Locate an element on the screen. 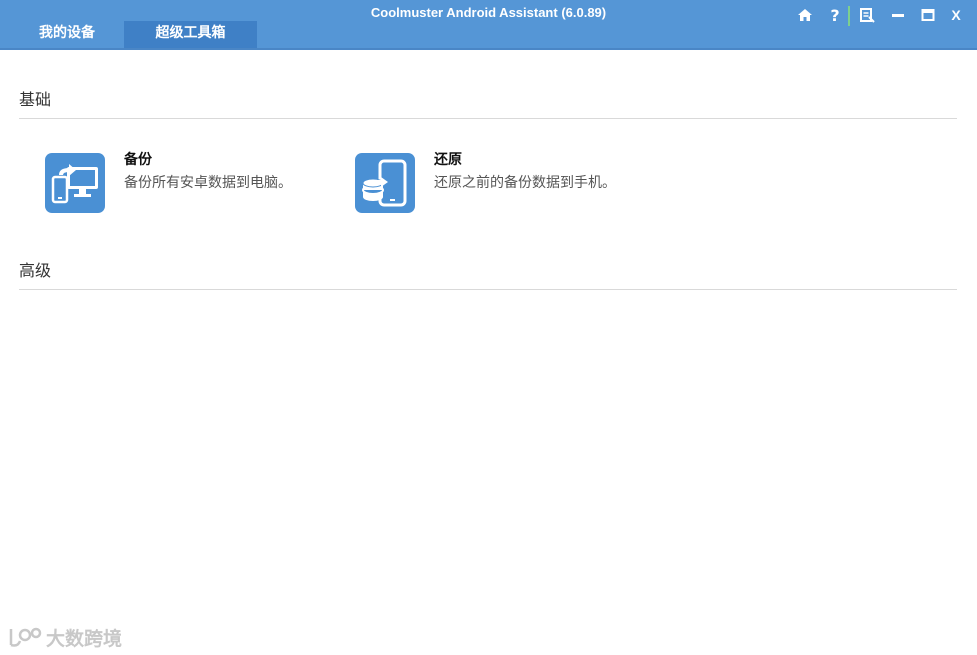 The image size is (977, 655). help-button: ? is located at coordinates (835, 15).